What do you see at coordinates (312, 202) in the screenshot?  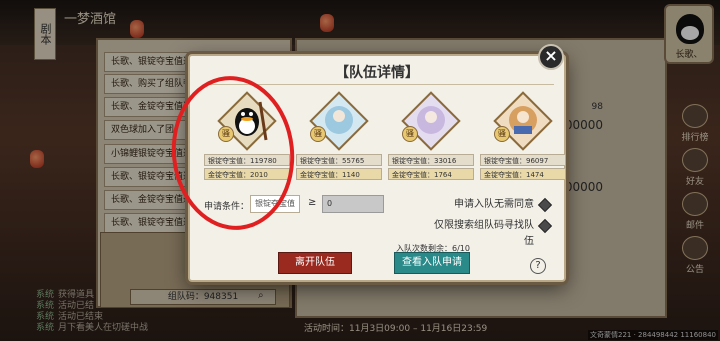 I see `geq-symbol: ≥` at bounding box center [312, 202].